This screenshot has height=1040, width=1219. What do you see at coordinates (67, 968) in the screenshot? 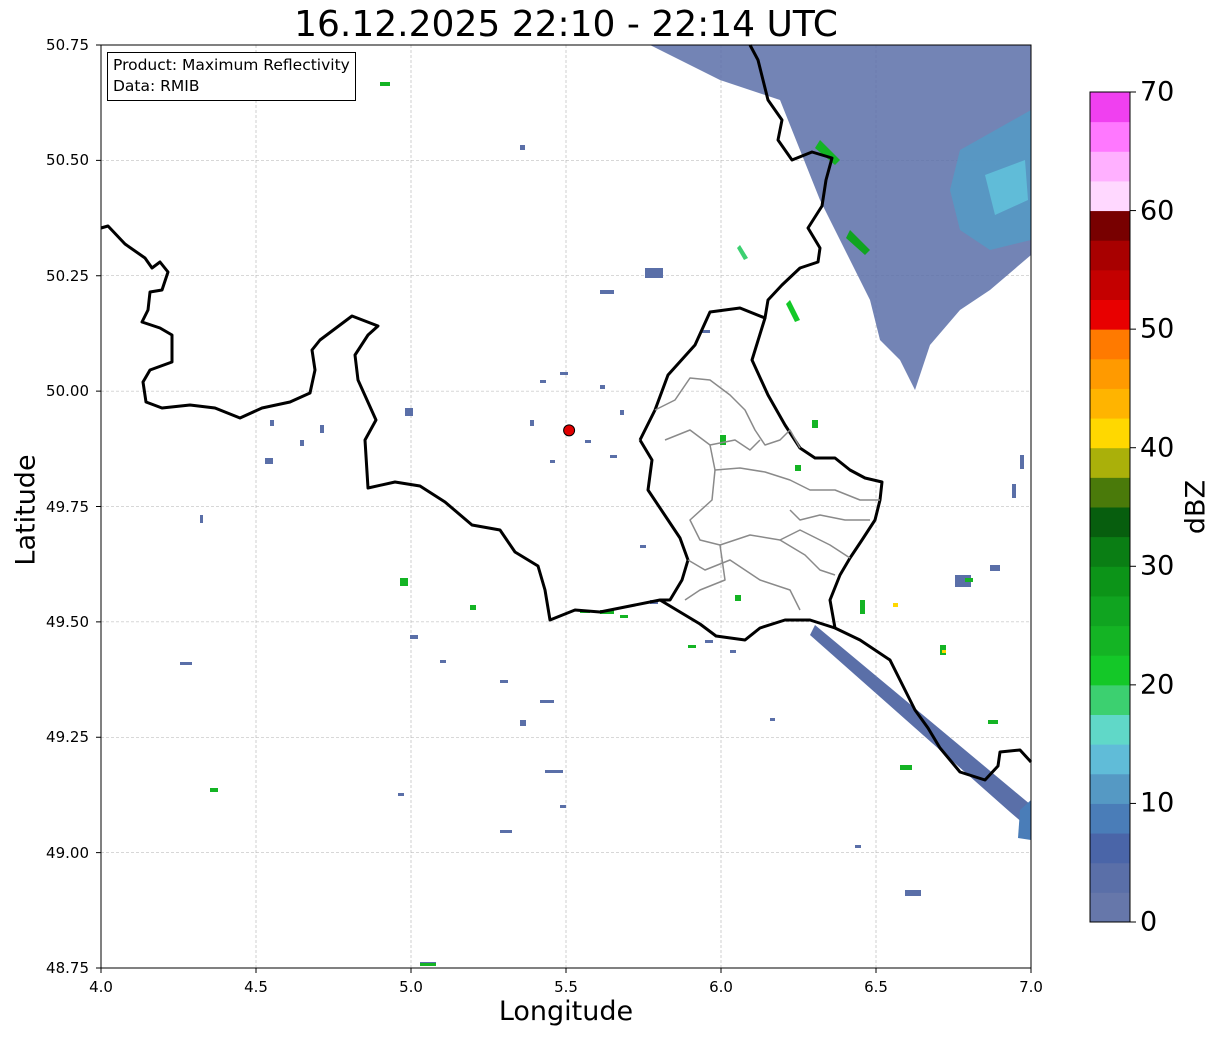
I see `y-tick-label: 48.75` at bounding box center [67, 968].